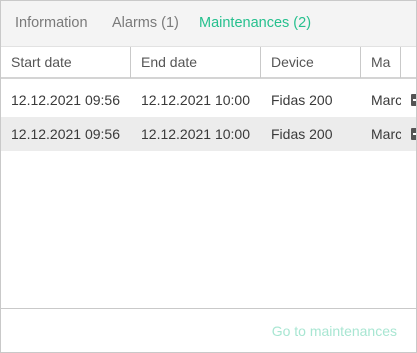 The image size is (417, 353). Describe the element at coordinates (66, 62) in the screenshot. I see `column-header-start-date: Start date` at that location.